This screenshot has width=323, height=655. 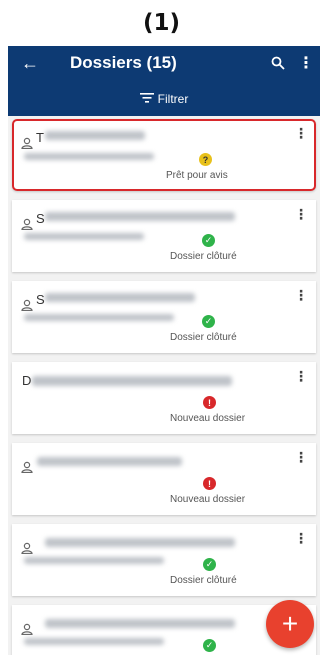 I want to click on app-bar: ← Dossiers (15) ⋮ Filtrer, so click(x=164, y=81).